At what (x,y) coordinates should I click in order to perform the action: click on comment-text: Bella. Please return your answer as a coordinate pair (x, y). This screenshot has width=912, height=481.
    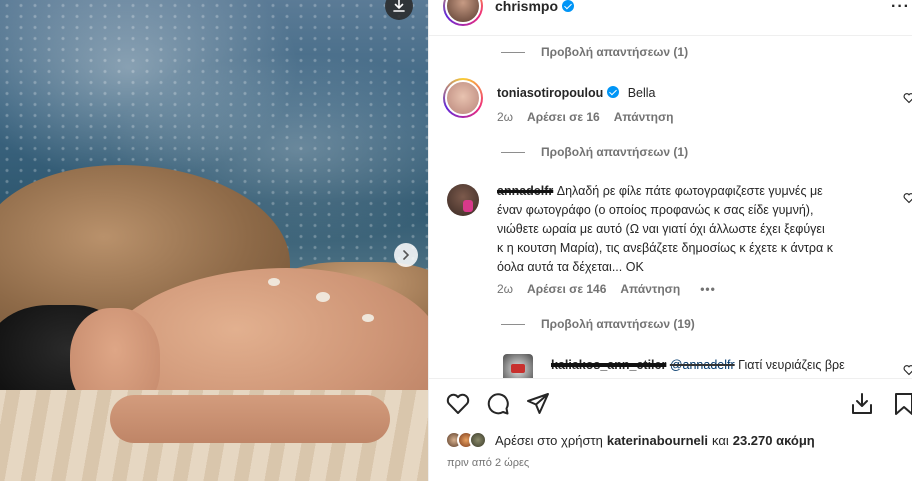
    Looking at the image, I should click on (641, 93).